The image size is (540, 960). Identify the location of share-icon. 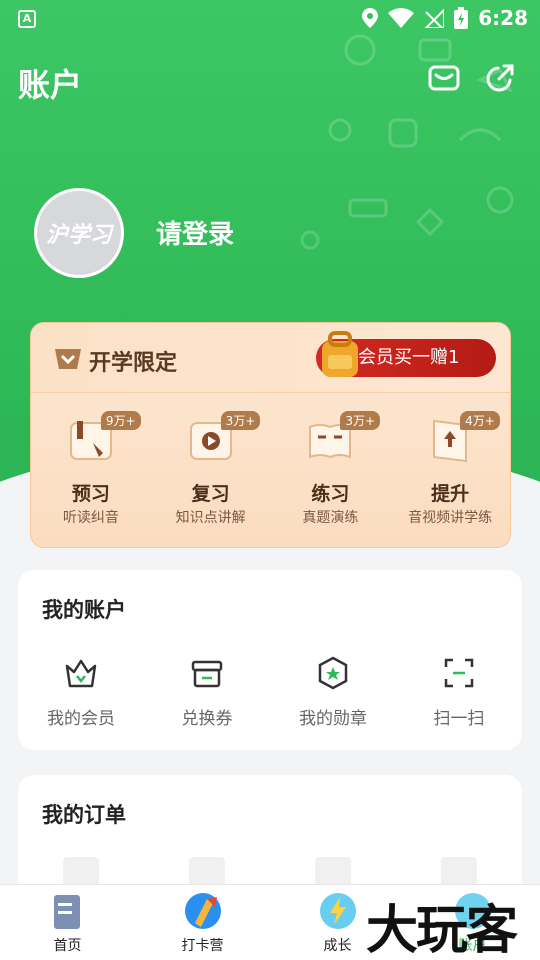
(500, 78).